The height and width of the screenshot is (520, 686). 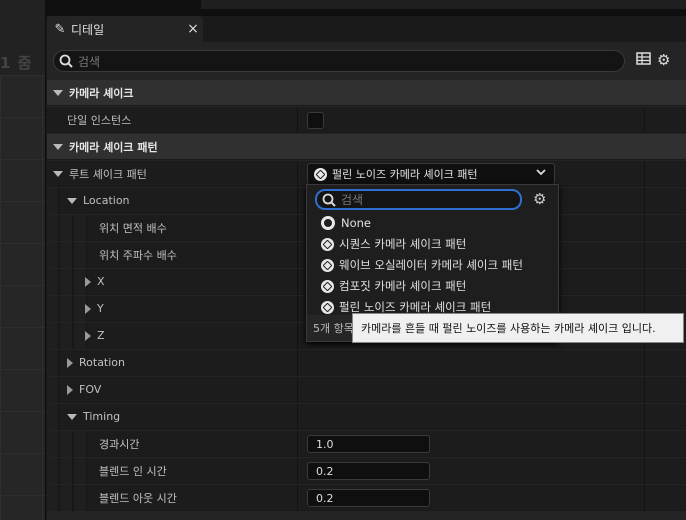 I want to click on group-label: FOV, so click(x=90, y=389).